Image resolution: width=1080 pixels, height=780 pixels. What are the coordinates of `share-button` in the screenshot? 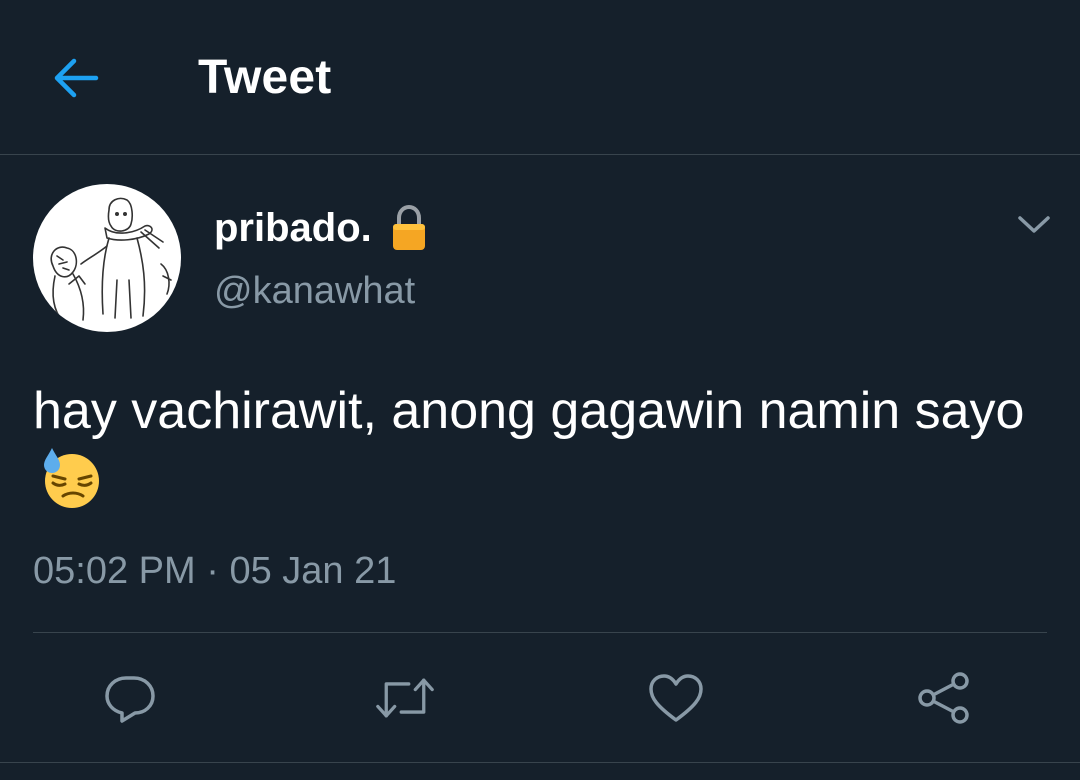 It's located at (944, 698).